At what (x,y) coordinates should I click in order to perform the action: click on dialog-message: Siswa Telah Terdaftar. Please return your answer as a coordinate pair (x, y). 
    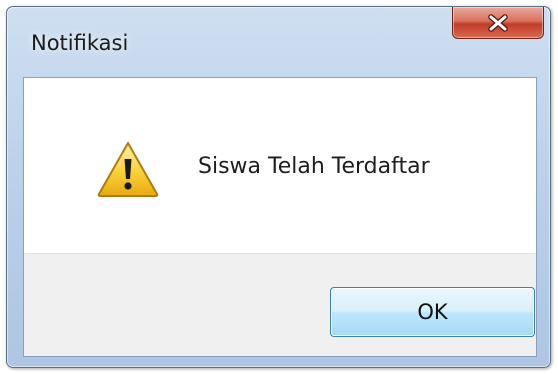
    Looking at the image, I should click on (314, 166).